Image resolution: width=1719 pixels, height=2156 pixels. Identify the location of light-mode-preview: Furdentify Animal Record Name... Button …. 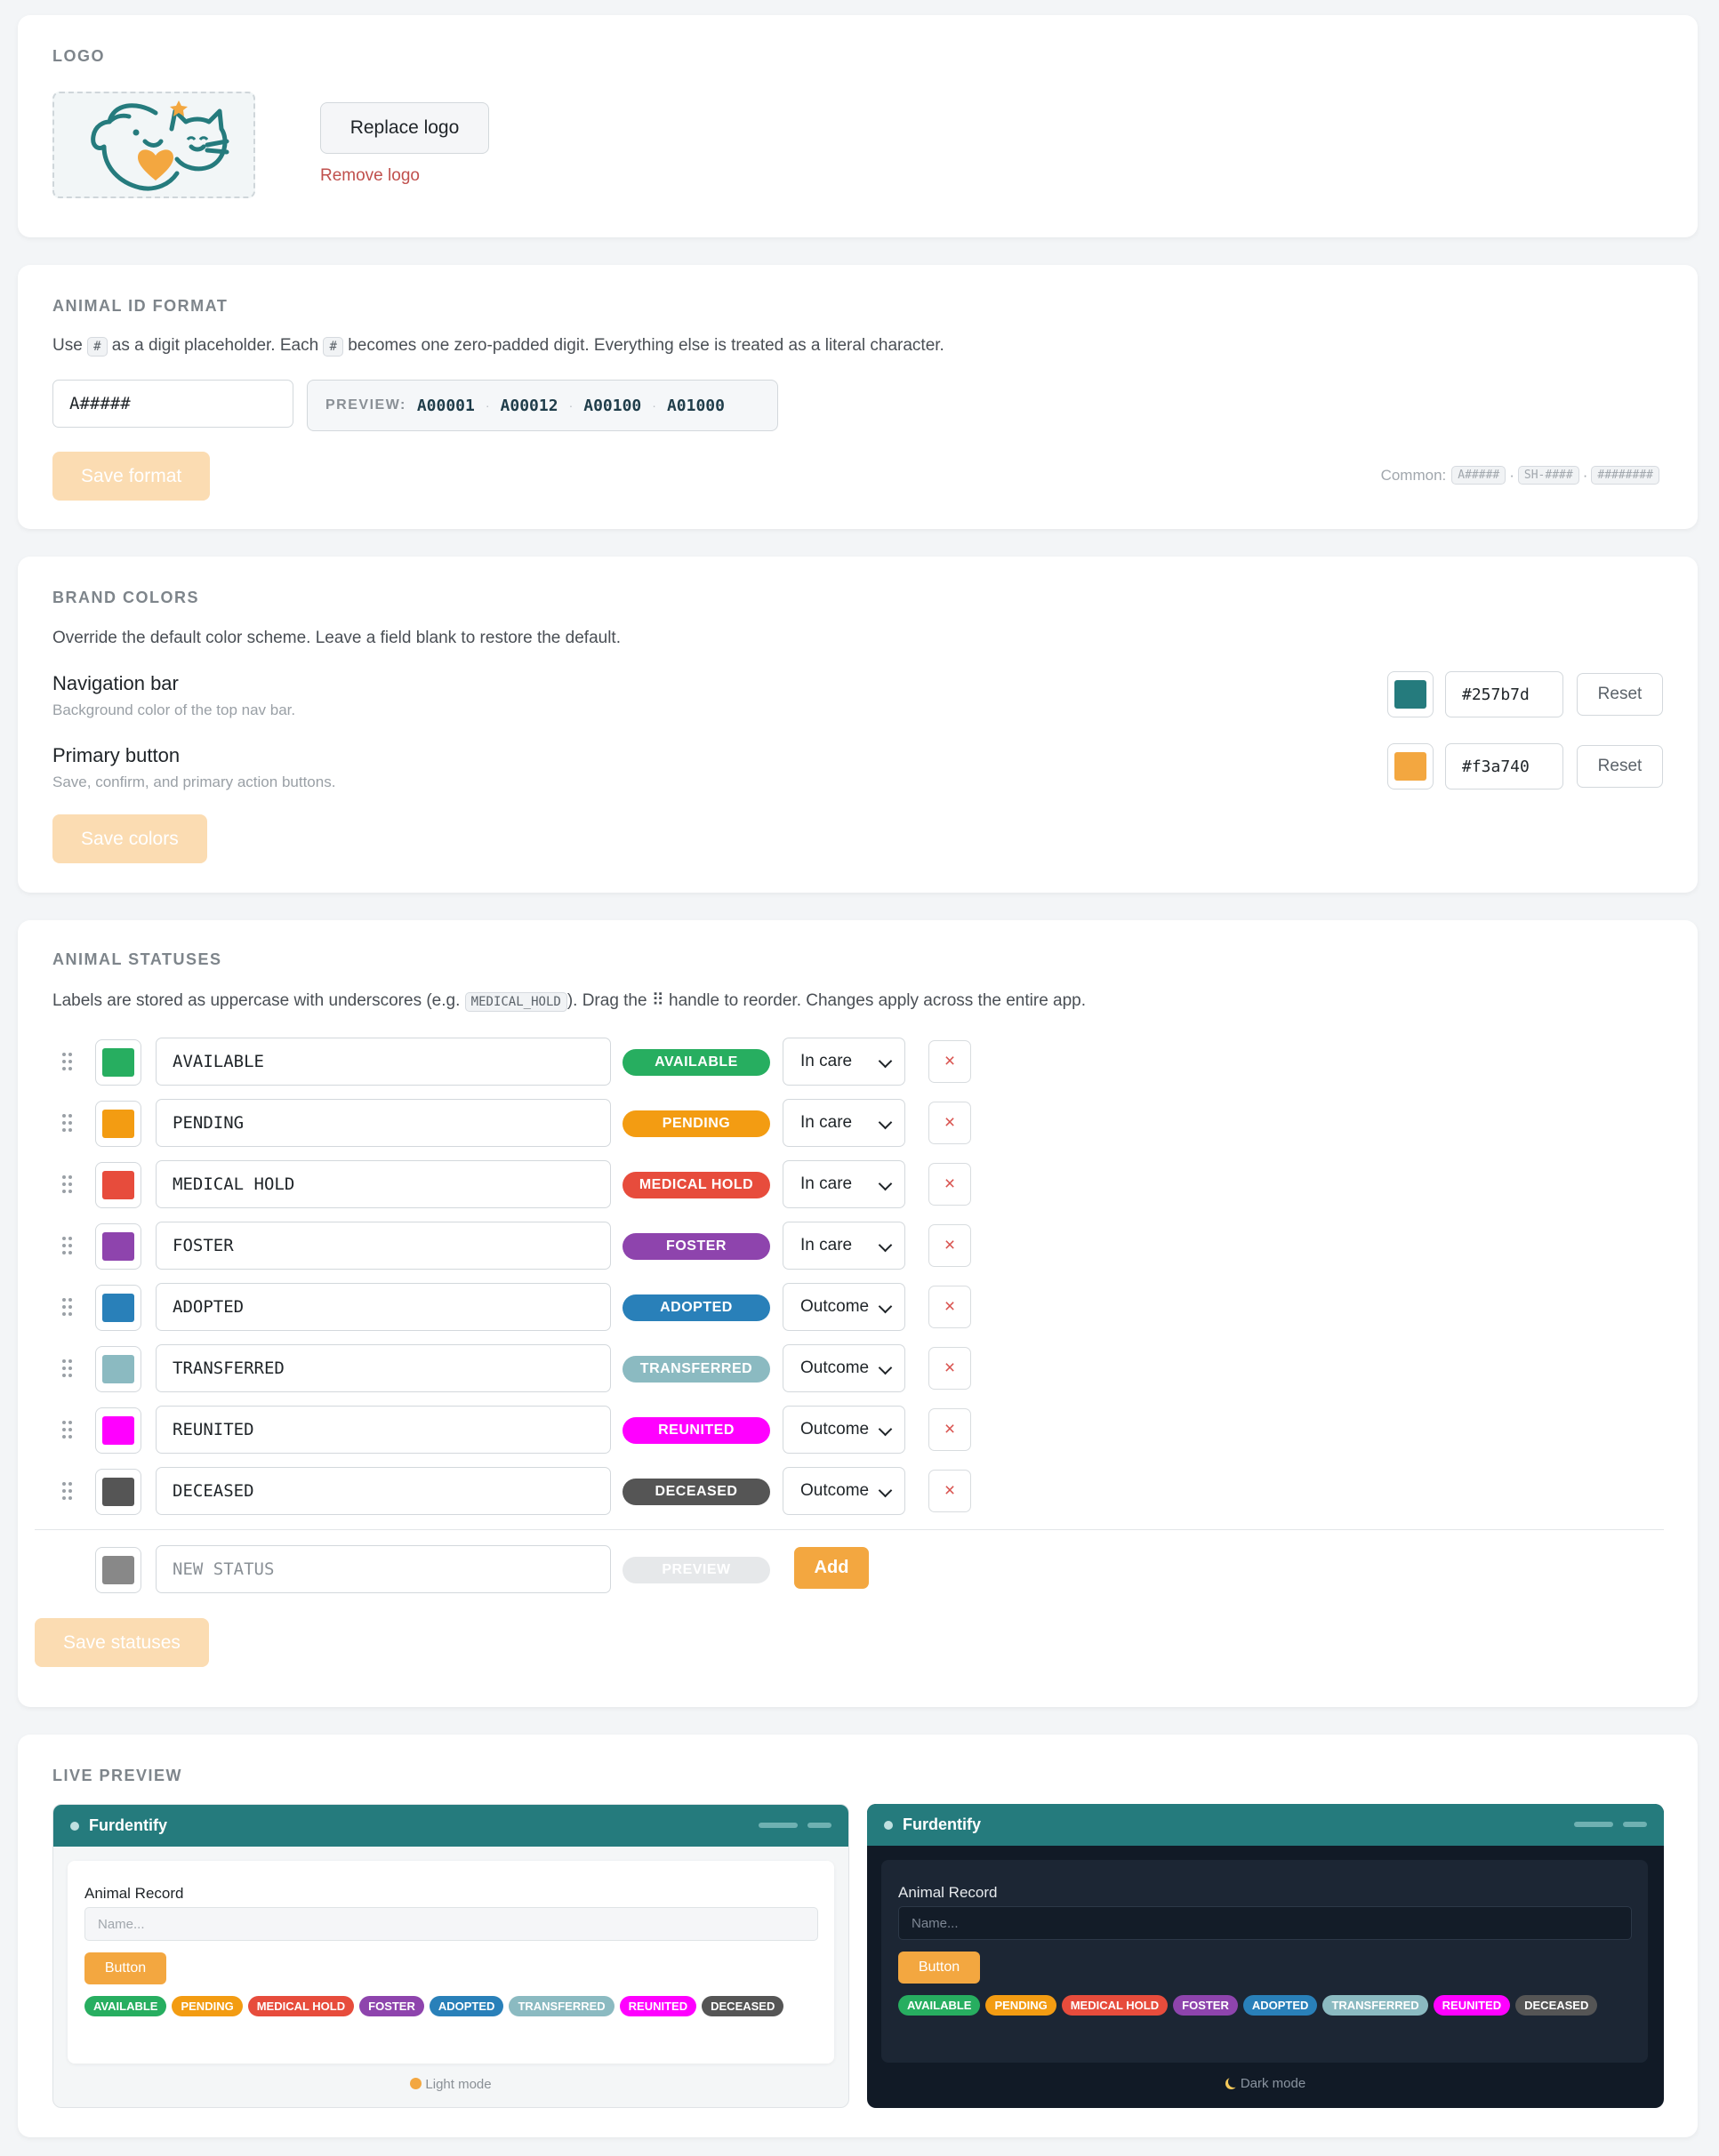
(450, 1956).